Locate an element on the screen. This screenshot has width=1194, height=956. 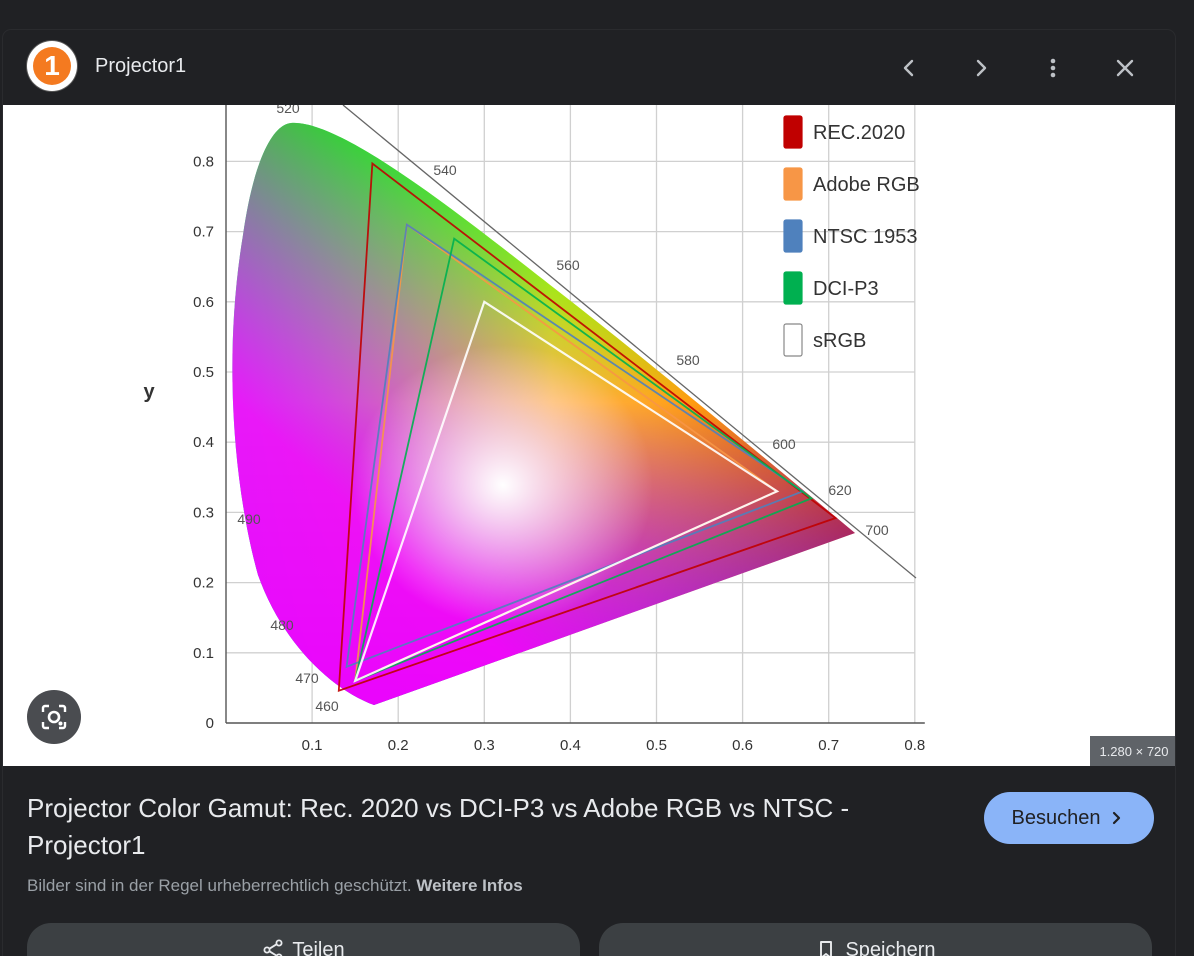
wavelength-label: 480 is located at coordinates (282, 625).